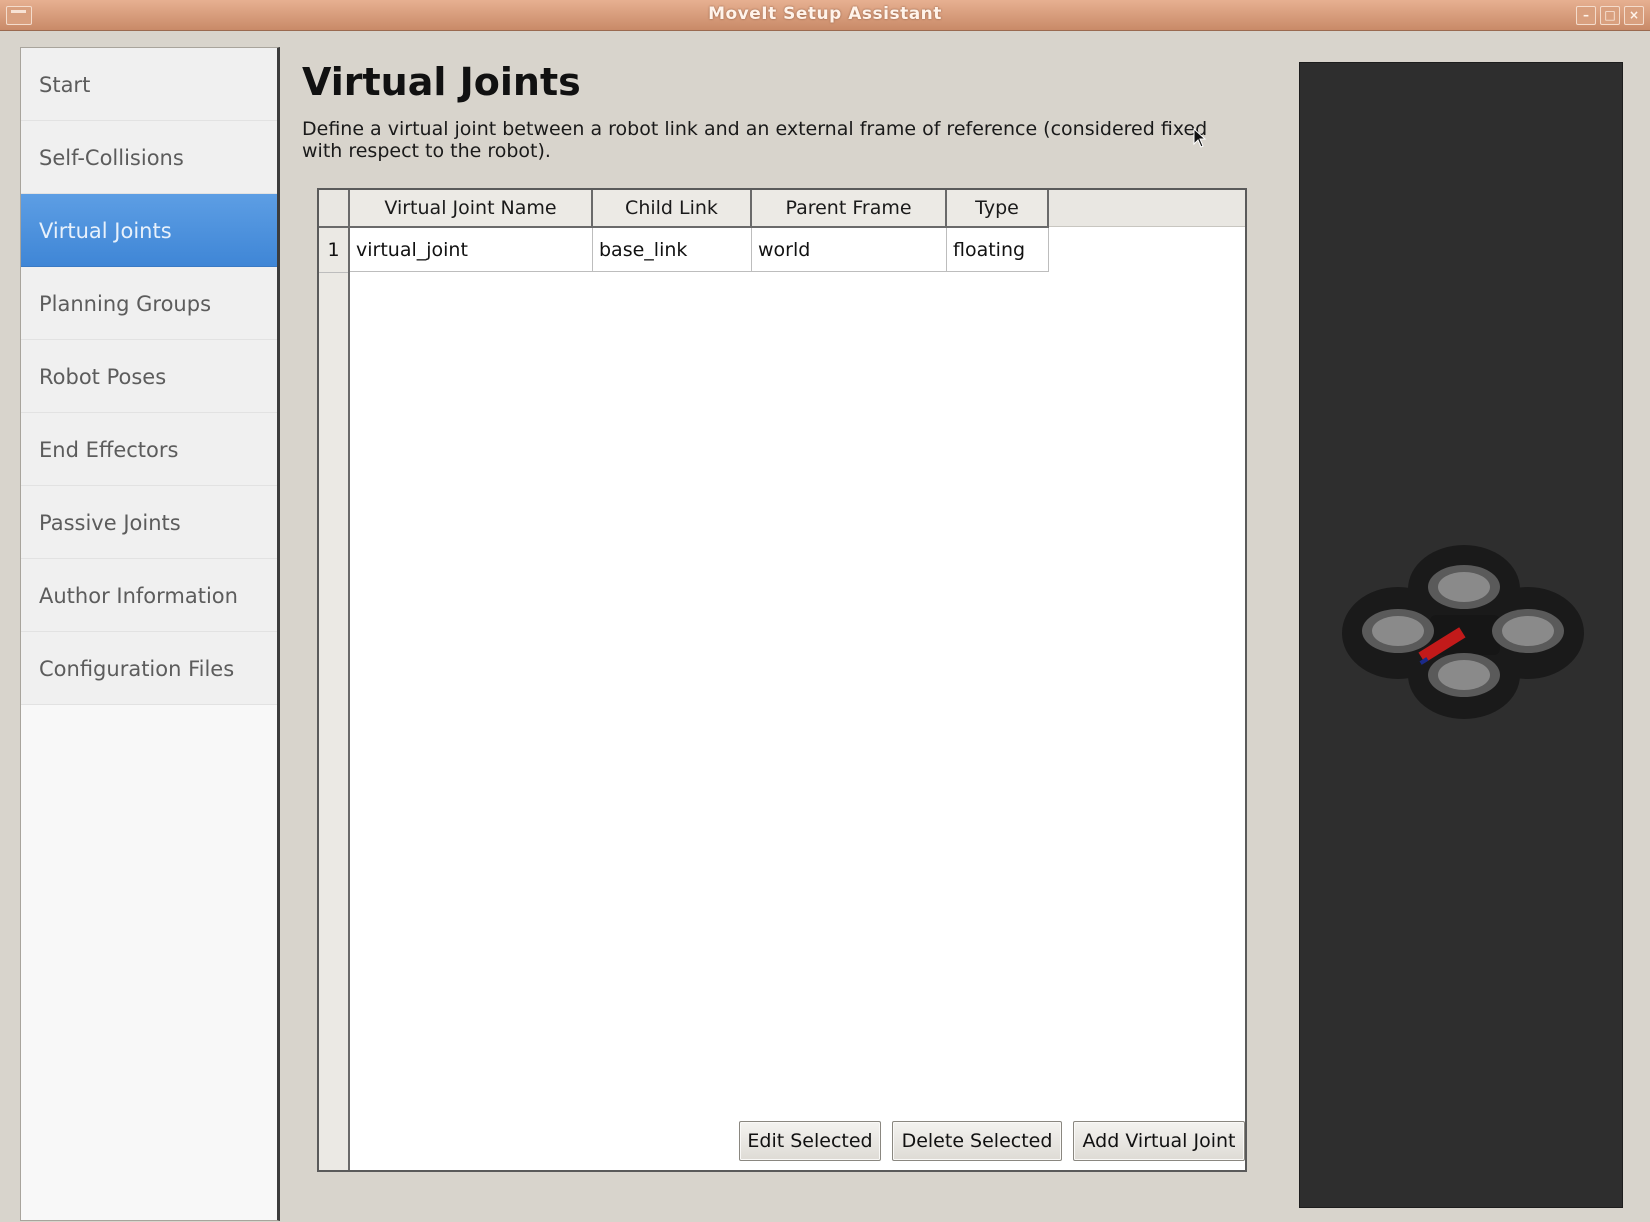 Image resolution: width=1650 pixels, height=1222 pixels. I want to click on sidebar-item-start: Start, so click(149, 84).